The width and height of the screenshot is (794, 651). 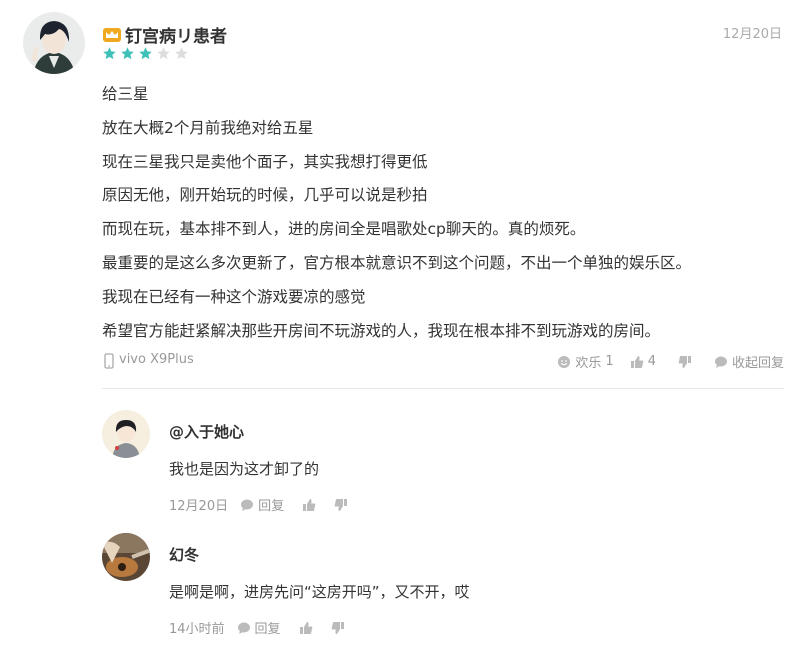 I want to click on star-rating, so click(x=145, y=53).